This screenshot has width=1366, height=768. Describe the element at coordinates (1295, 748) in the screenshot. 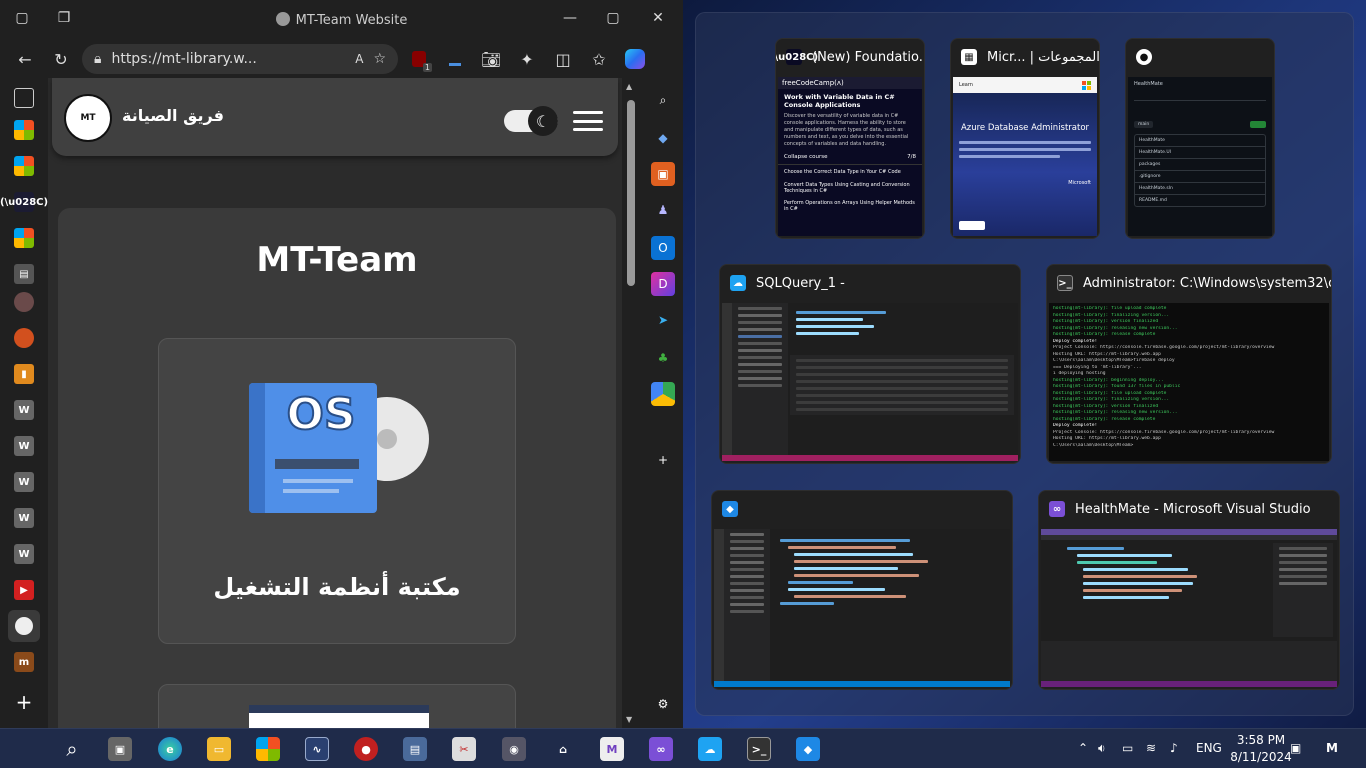

I see `notification-icon: ▣` at that location.